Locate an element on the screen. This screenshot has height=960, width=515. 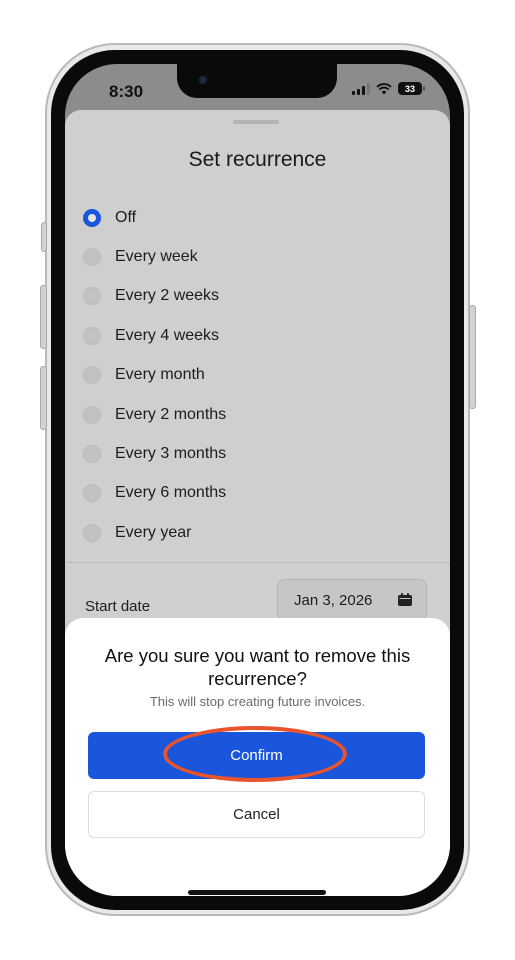
option-label: Every year is located at coordinates (153, 532).